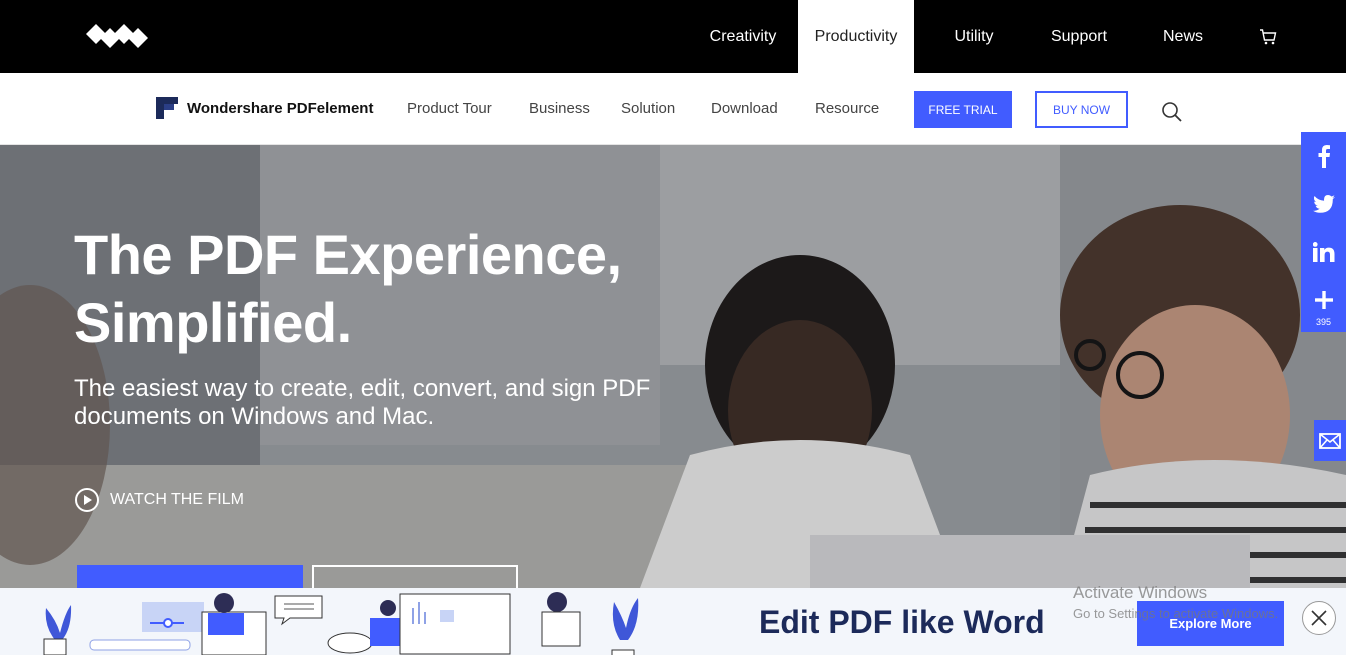 Image resolution: width=1346 pixels, height=655 pixels. Describe the element at coordinates (348, 289) in the screenshot. I see `hero-title: The PDF Experience, Simplified.` at that location.